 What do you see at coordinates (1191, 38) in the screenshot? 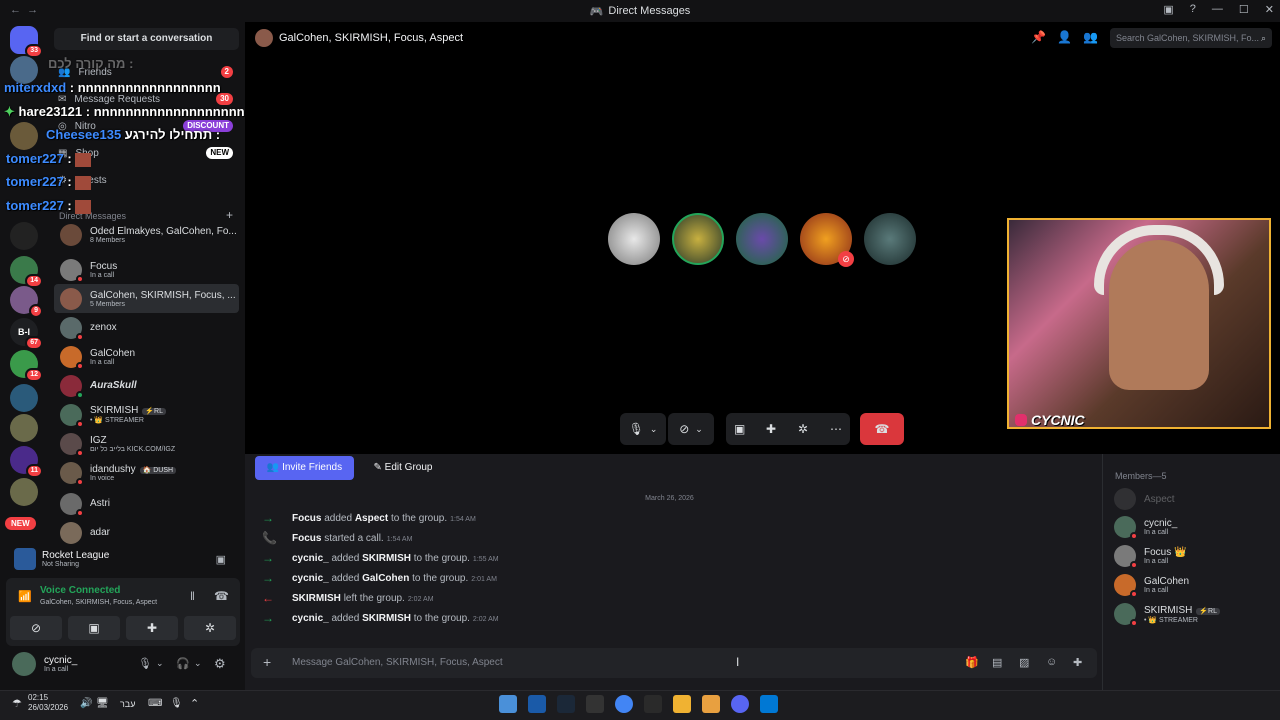
I see `search-input: Search GalCohen, SKIRMISH, Fo... ⌕` at bounding box center [1191, 38].